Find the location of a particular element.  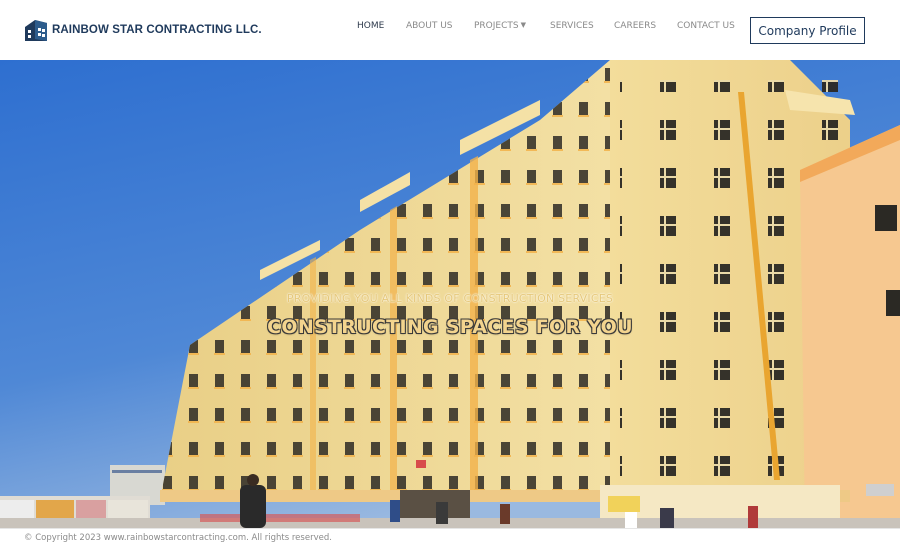

nav-home: HOME is located at coordinates (370, 26).